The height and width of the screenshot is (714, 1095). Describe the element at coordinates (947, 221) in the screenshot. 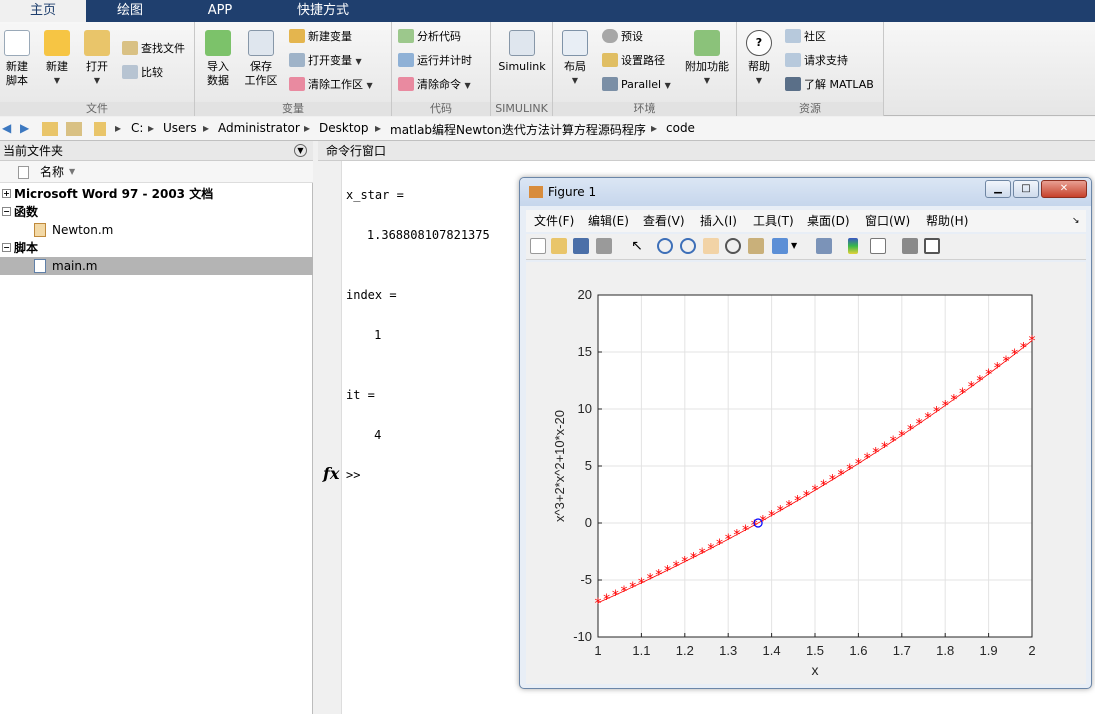

I see `menu-help: 帮助(H)` at that location.